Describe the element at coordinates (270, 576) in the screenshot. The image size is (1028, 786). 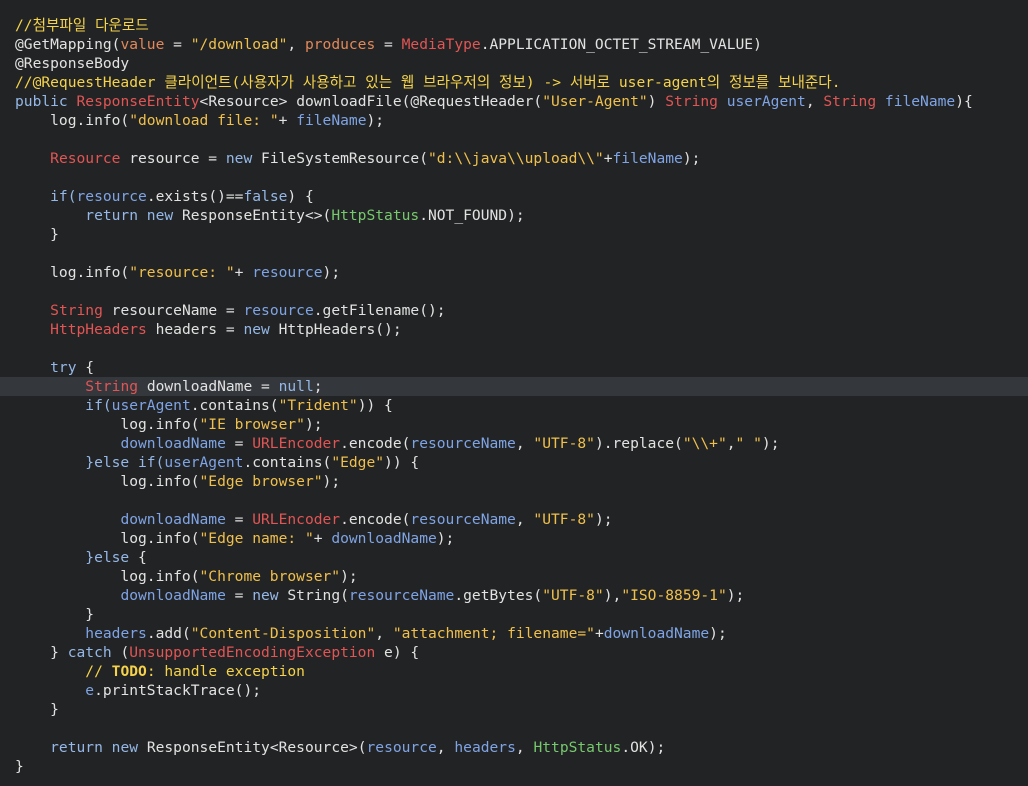
I see `code-token: "Chrome browser"` at that location.